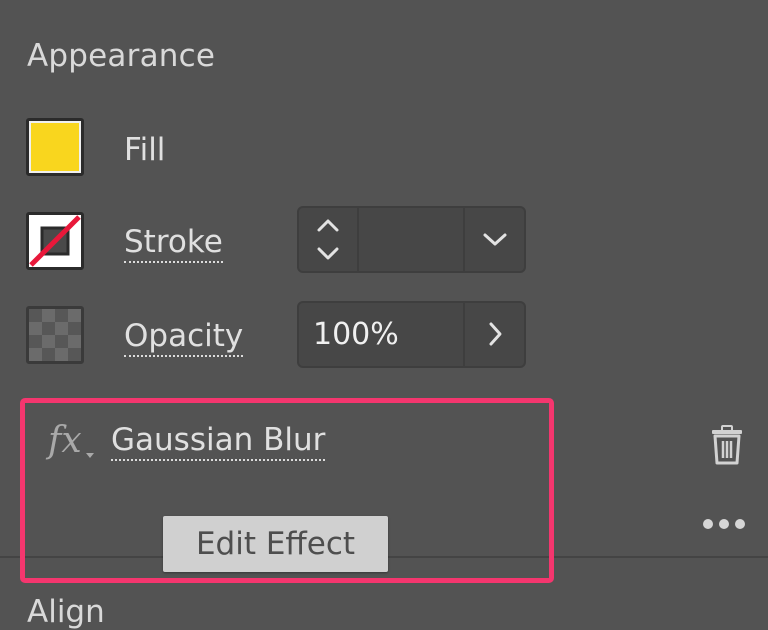 The image size is (768, 630). I want to click on chevron-right-icon, so click(495, 334).